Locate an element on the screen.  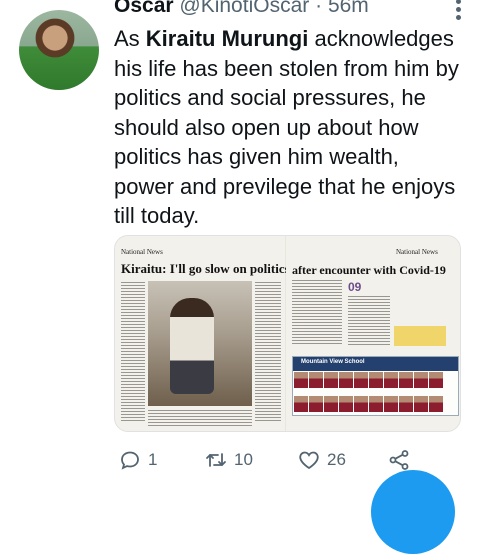
right-page-headline: after encounter with Covid-19 is located at coordinates (369, 270).